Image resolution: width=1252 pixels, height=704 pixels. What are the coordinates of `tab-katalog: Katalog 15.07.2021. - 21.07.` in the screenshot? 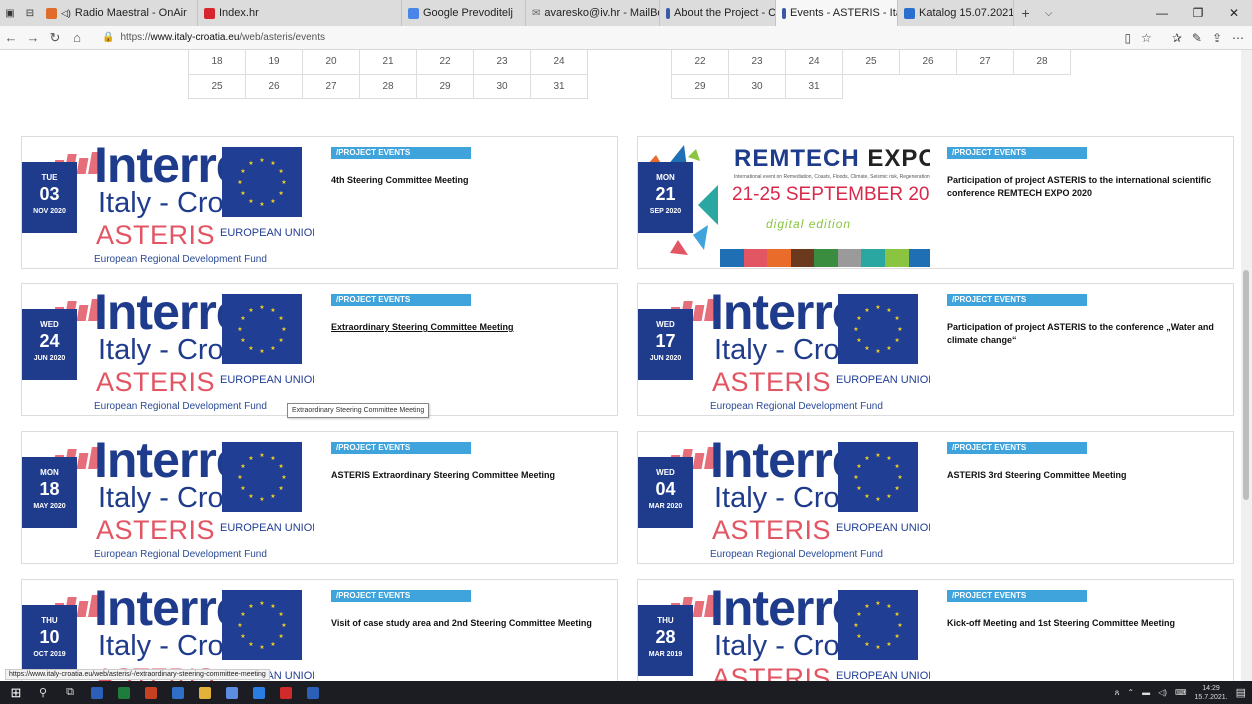 It's located at (956, 13).